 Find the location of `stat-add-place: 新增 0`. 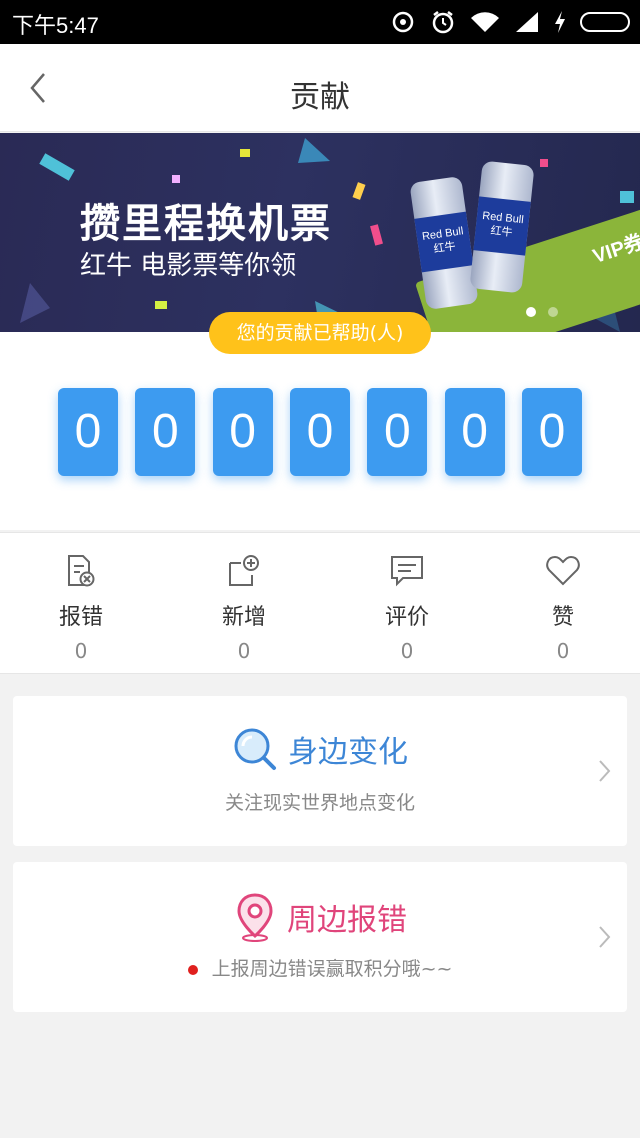

stat-add-place: 新增 0 is located at coordinates (244, 608).